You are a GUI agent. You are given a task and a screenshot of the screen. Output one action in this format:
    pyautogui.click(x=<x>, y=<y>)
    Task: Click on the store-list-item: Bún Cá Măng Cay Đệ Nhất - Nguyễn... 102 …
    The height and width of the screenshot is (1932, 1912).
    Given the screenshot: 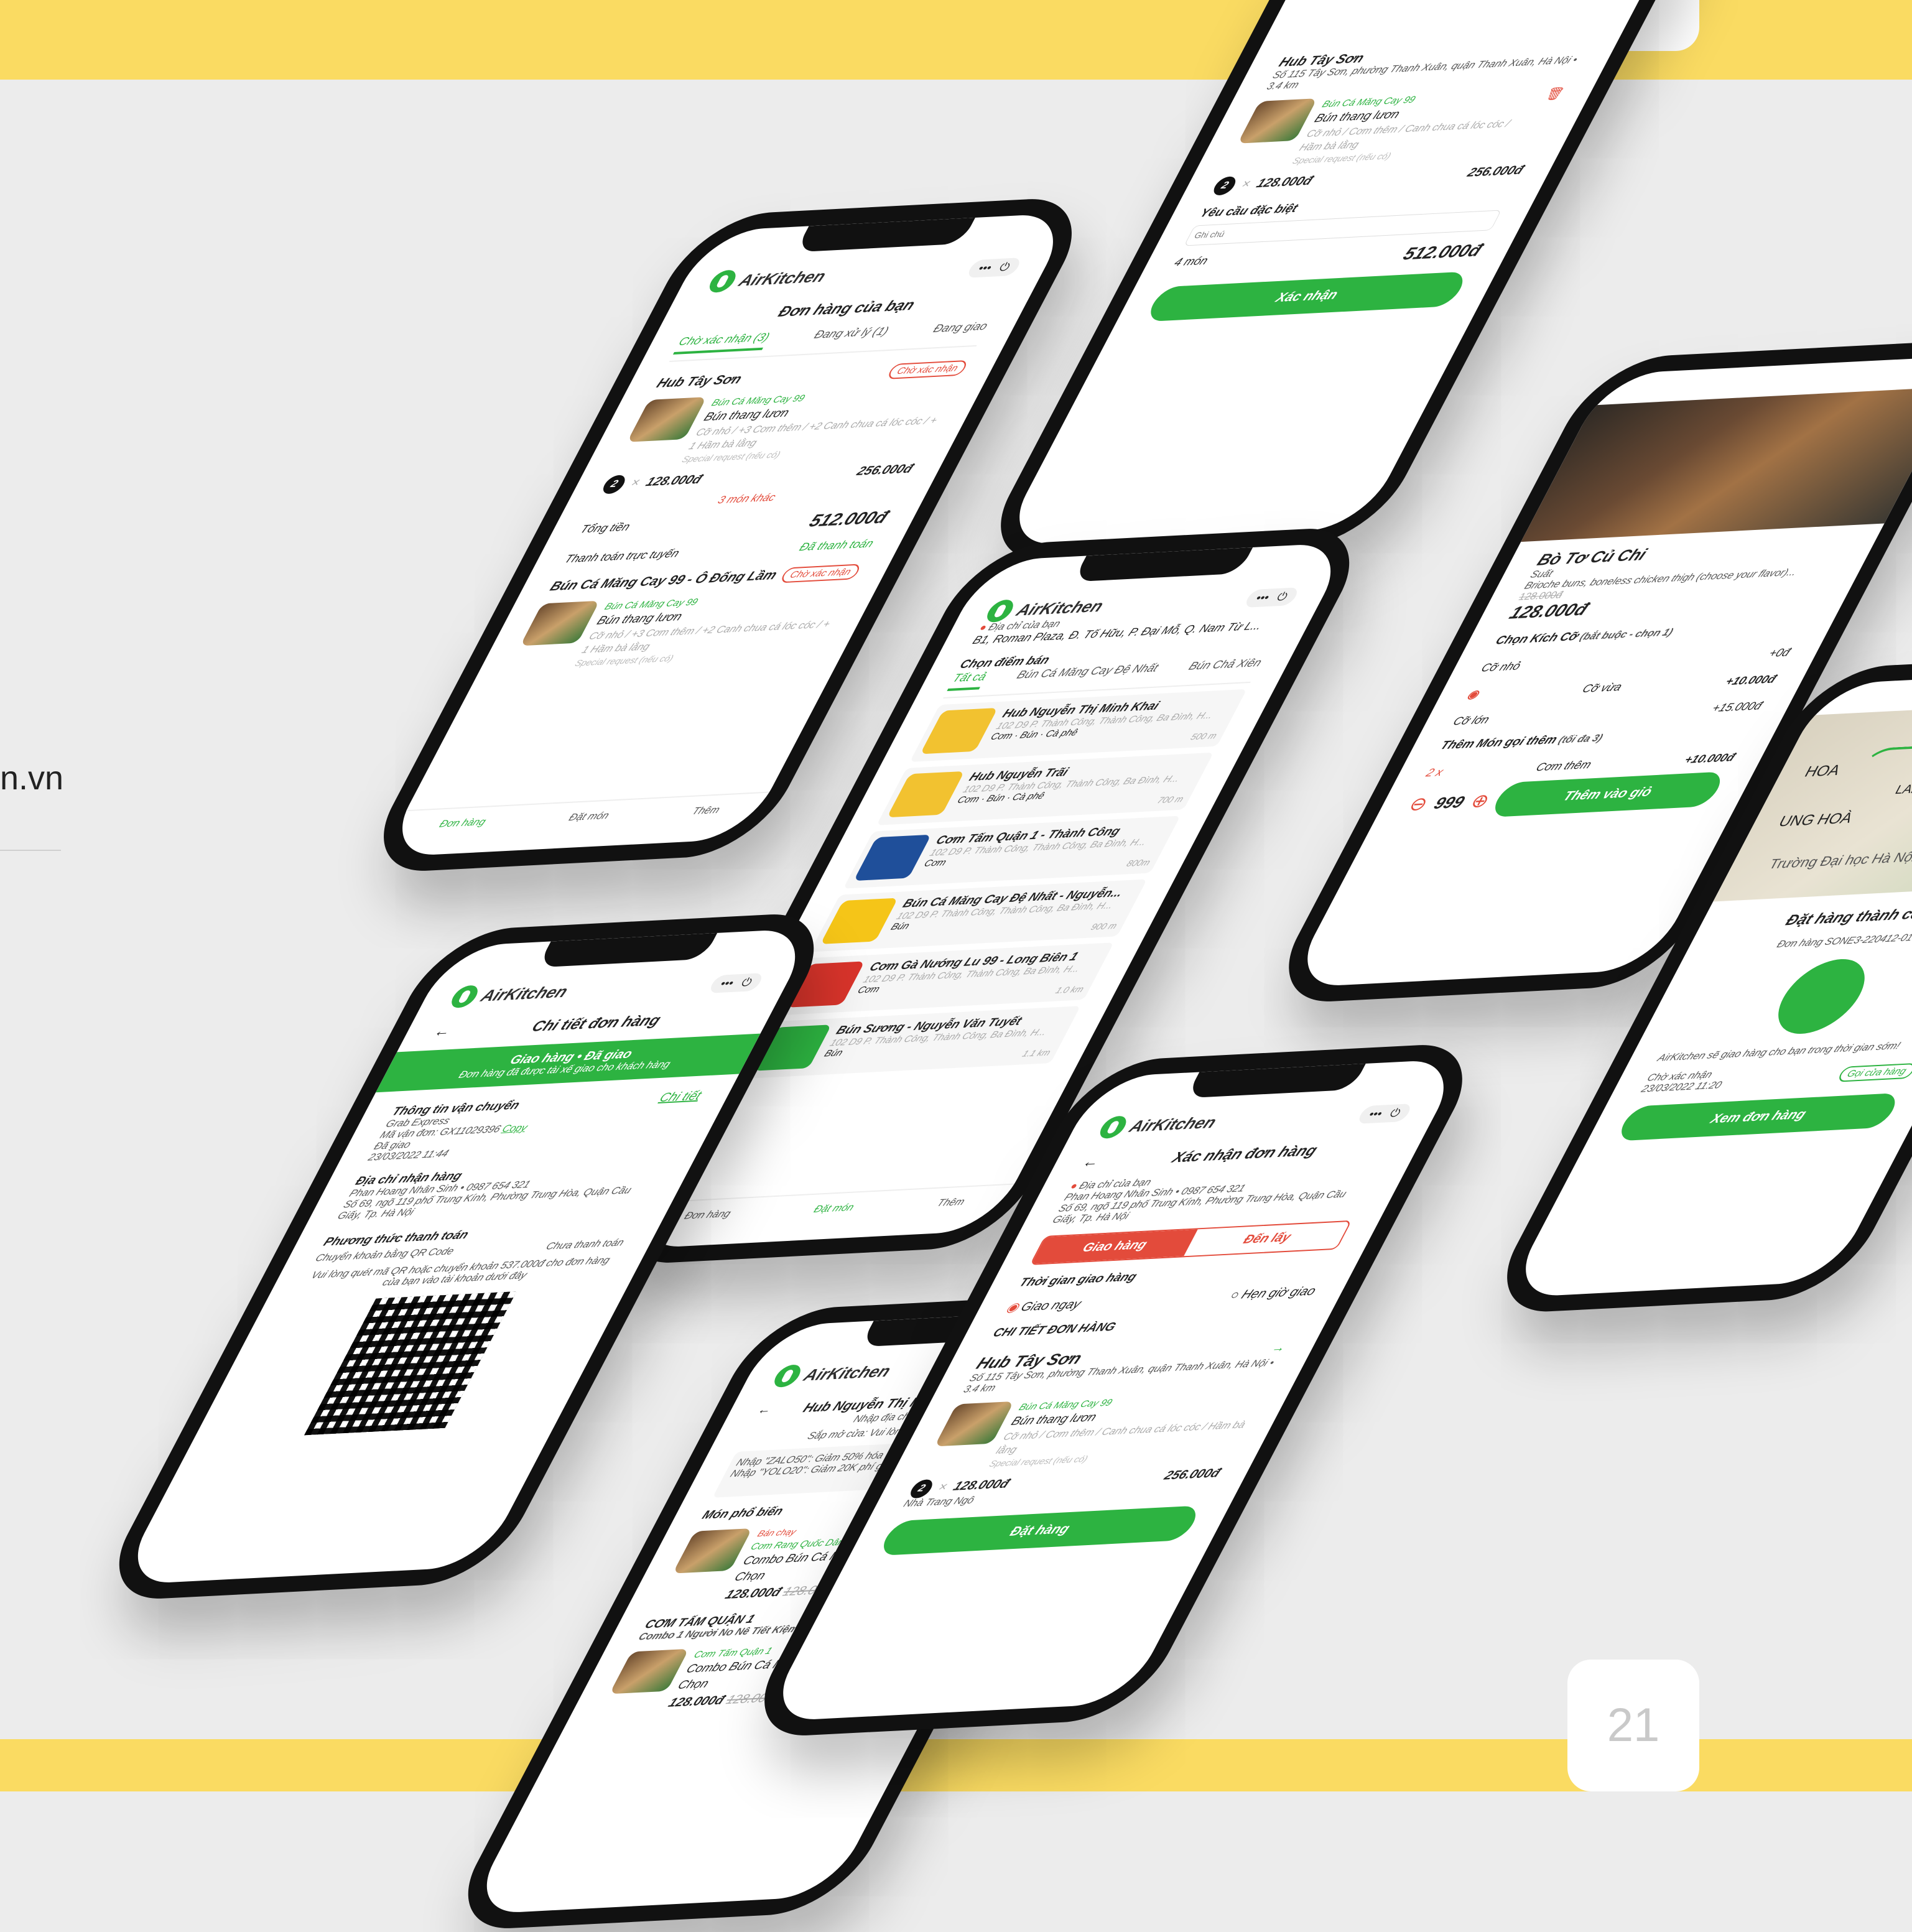 What is the action you would take?
    pyautogui.click(x=979, y=915)
    